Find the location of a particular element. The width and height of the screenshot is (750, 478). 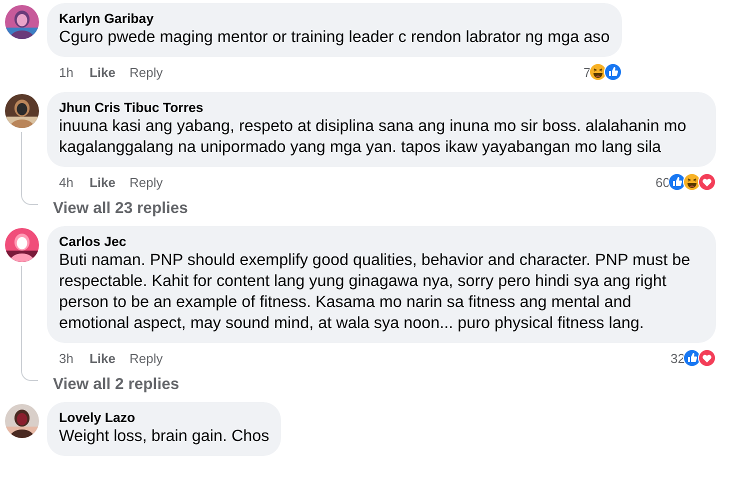

author-name: Jhun Cris Tibuc Torres is located at coordinates (381, 107).